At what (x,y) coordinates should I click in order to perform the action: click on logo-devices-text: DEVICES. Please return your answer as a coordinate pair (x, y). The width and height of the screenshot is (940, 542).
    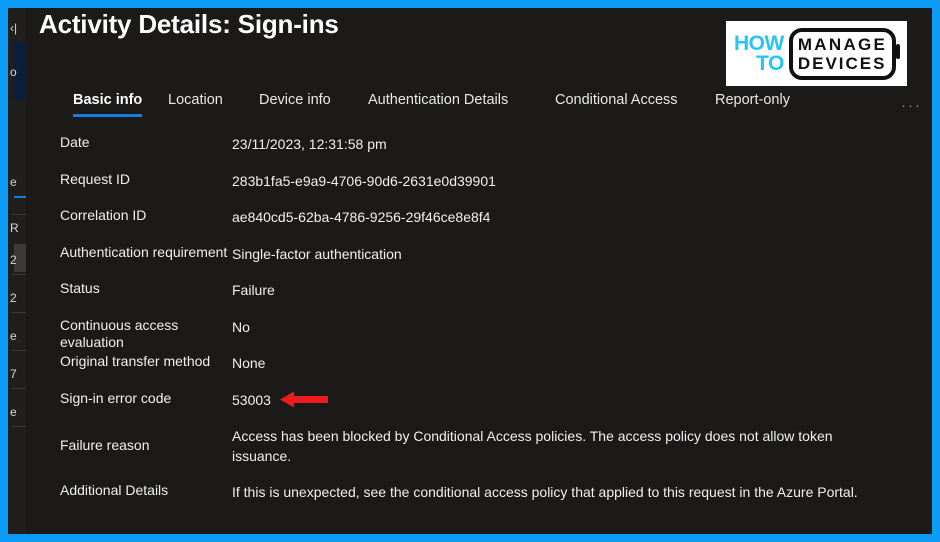
    Looking at the image, I should click on (842, 63).